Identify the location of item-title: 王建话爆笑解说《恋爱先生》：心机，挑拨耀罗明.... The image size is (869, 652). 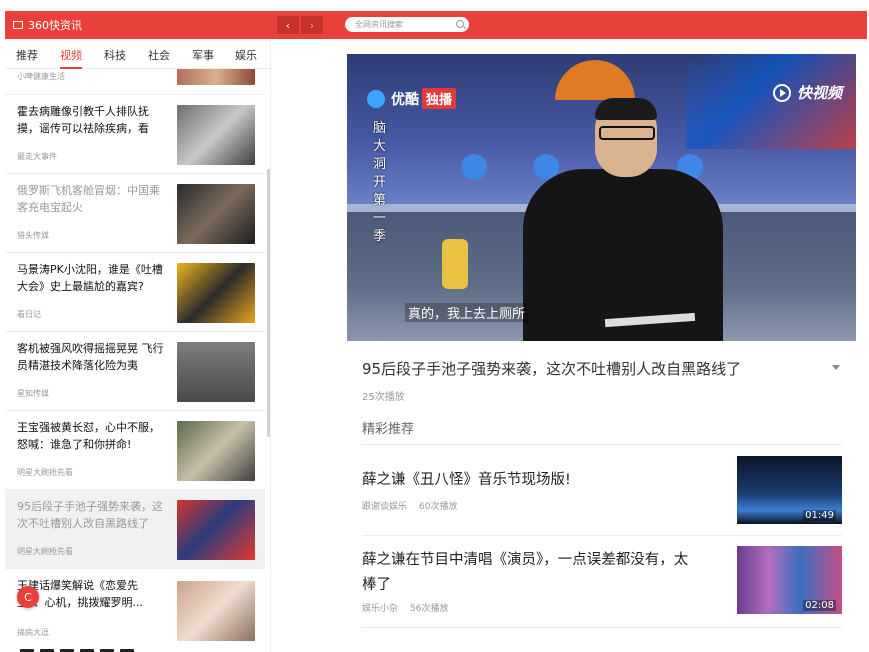
(80, 594).